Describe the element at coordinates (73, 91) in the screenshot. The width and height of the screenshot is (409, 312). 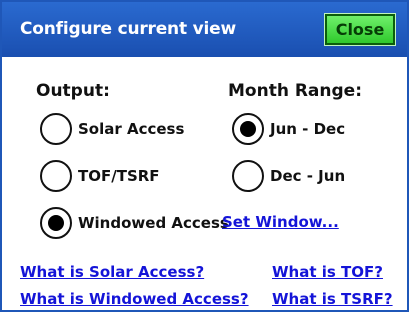
I see `output-heading: Output:` at that location.